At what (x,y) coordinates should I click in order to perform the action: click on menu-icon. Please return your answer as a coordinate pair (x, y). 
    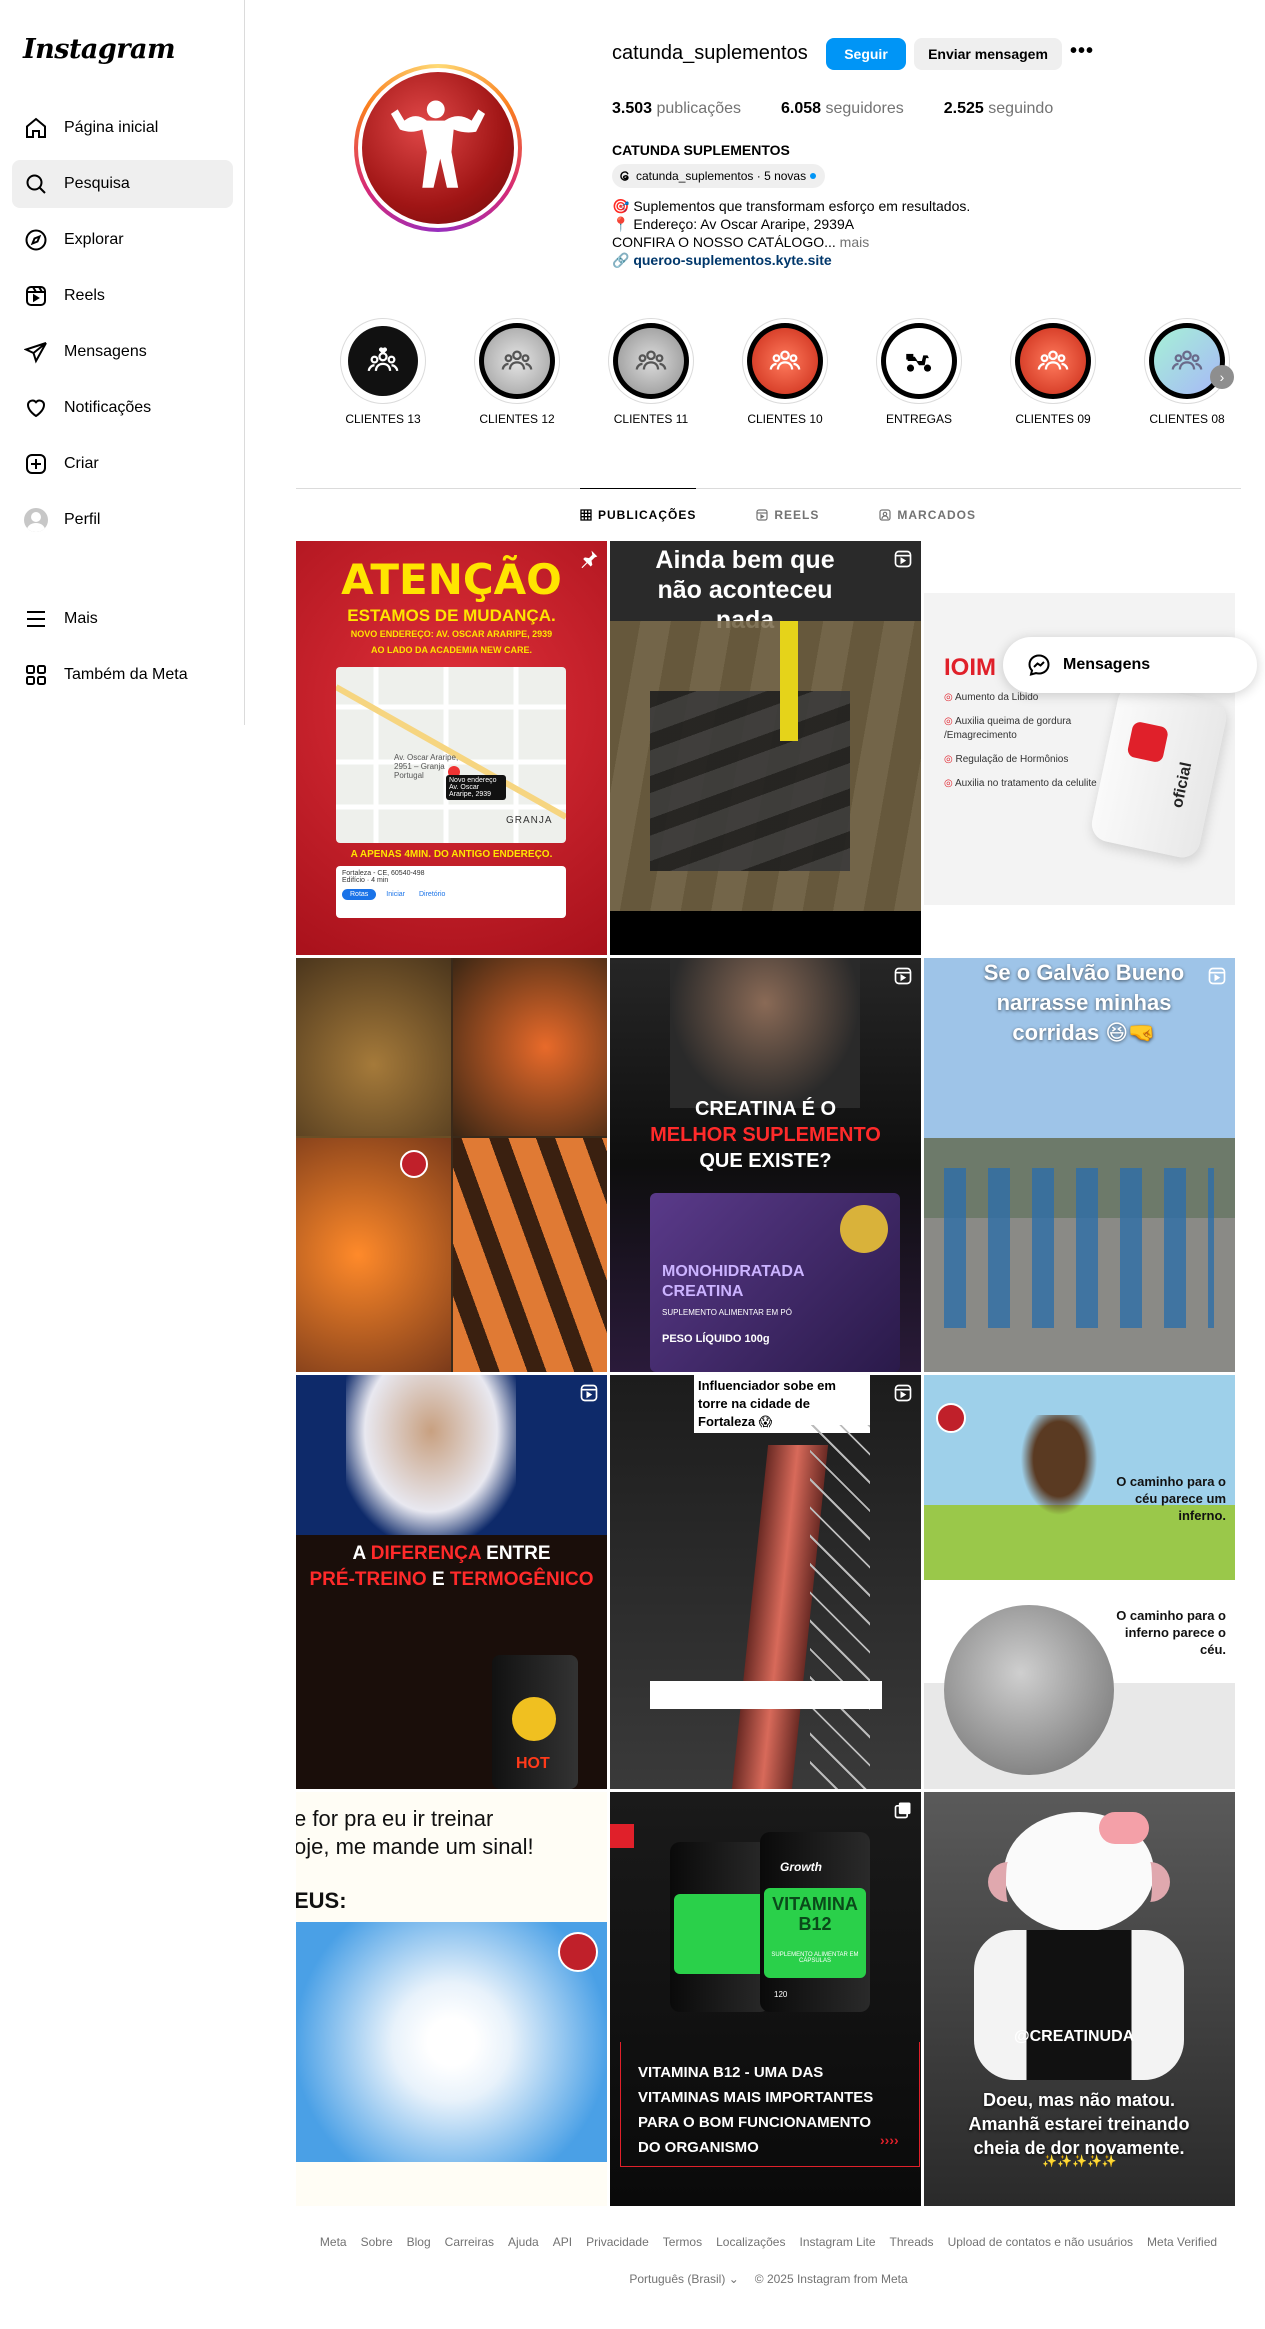
    Looking at the image, I should click on (36, 619).